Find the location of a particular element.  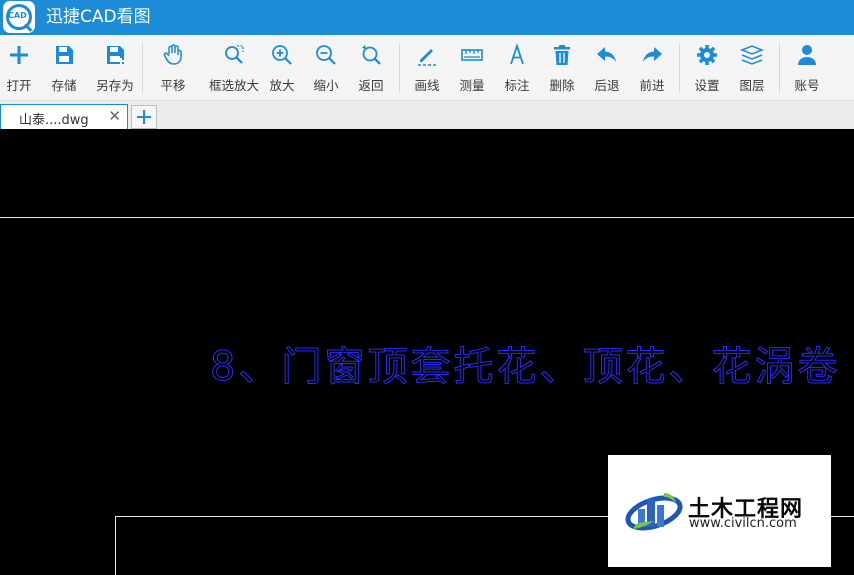

return-zoom-icon is located at coordinates (371, 55).